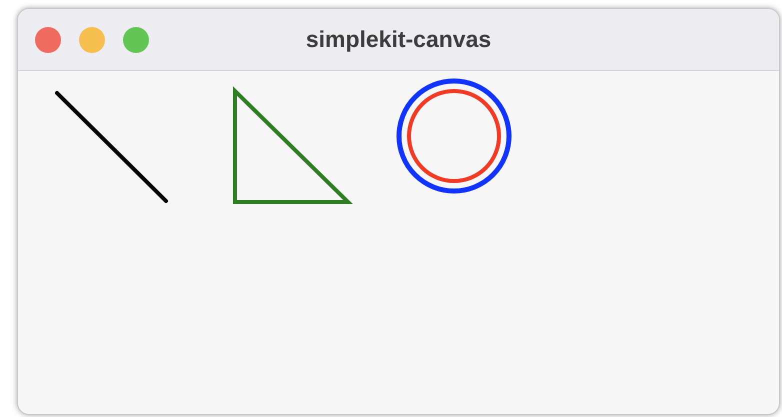 The width and height of the screenshot is (782, 417). I want to click on maximize-button, so click(136, 39).